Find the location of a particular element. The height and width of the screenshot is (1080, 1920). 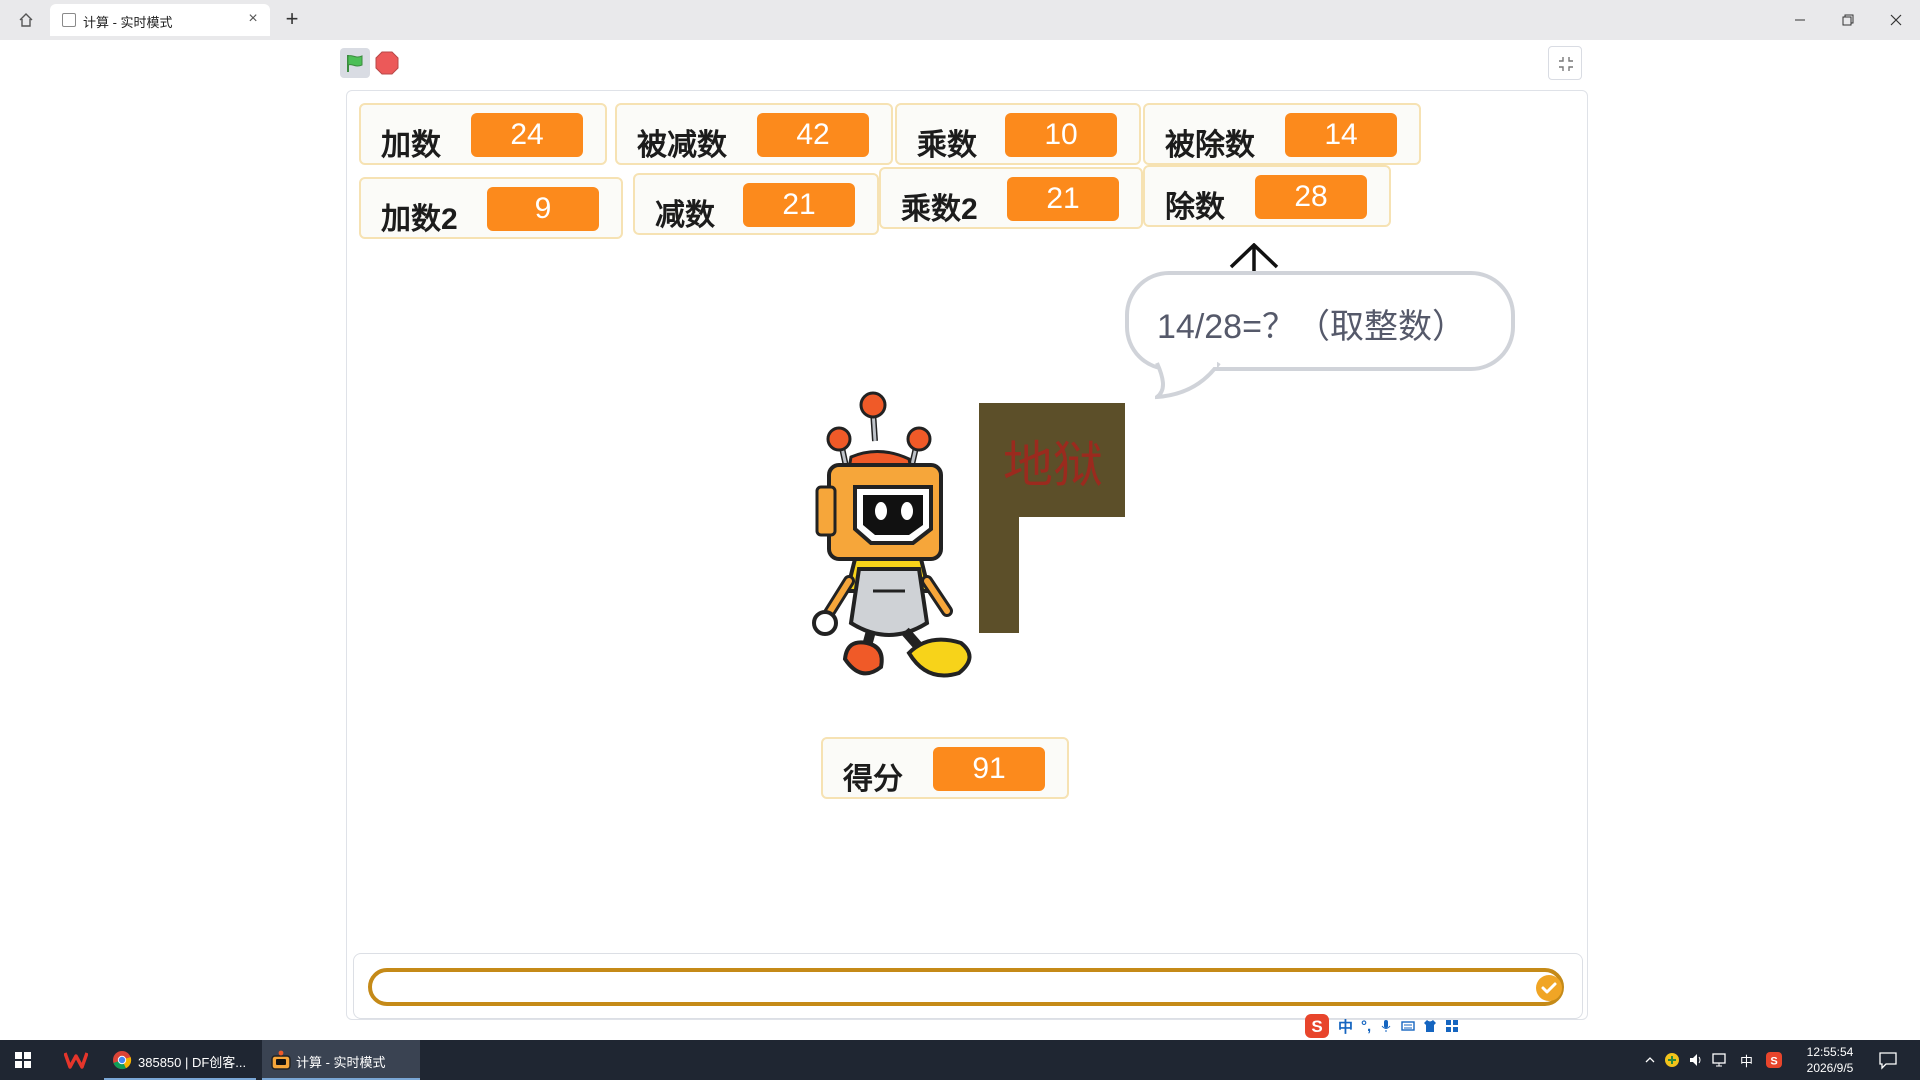

ime-mode-label: 中 is located at coordinates (1345, 1026).